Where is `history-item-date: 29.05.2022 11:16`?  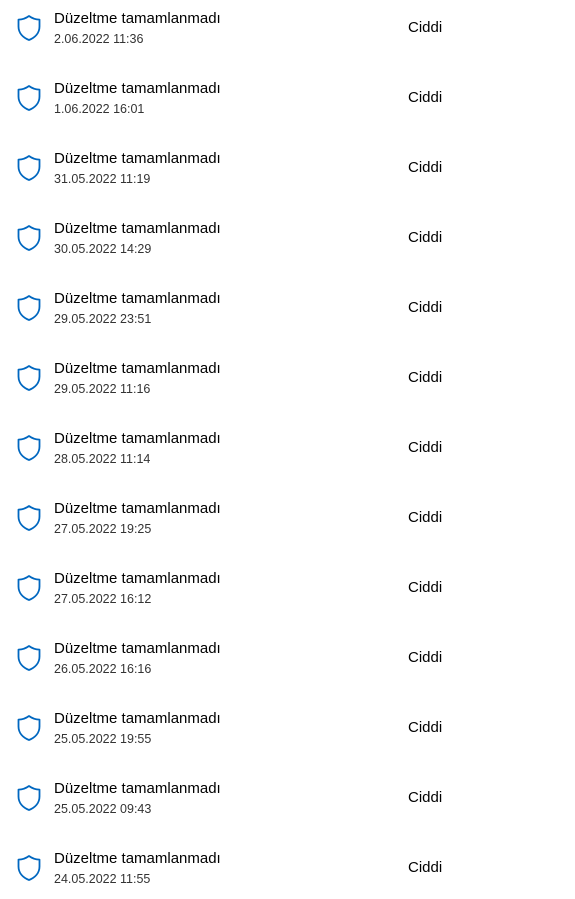
history-item-date: 29.05.2022 11:16 is located at coordinates (102, 389).